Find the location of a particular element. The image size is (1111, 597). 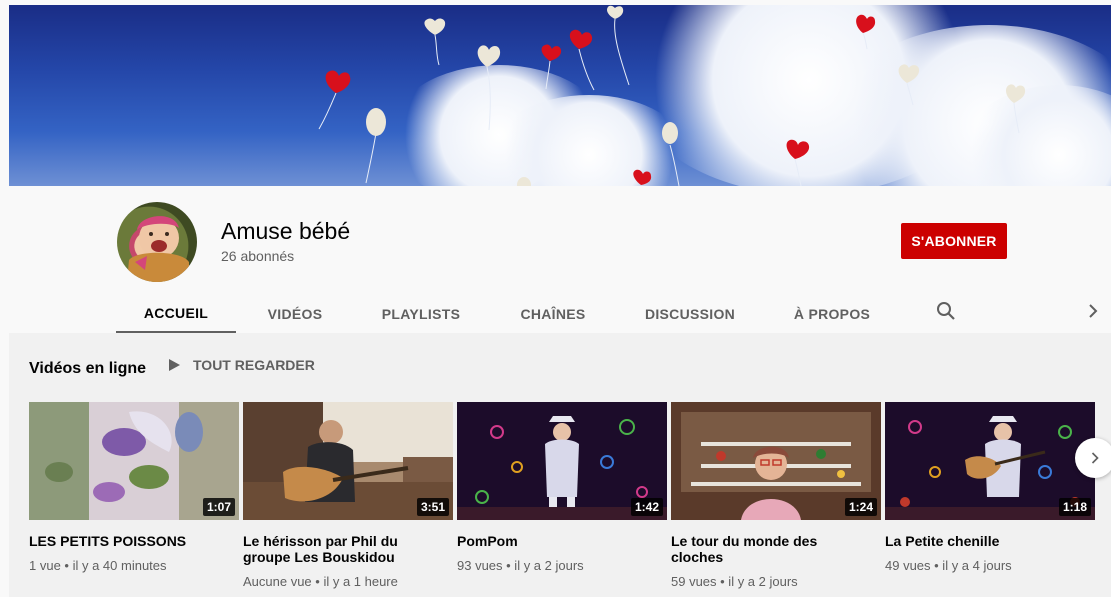

tab-playlists: PLAYLISTS is located at coordinates (421, 314).